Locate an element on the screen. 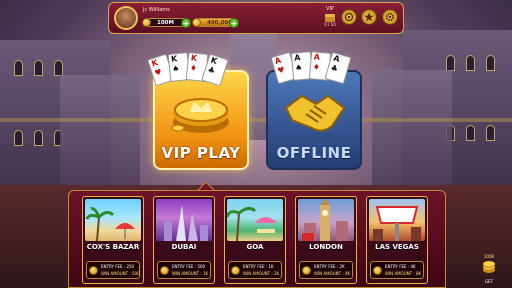 Image resolution: width=512 pixels, height=288 pixels. reward-label: GET is located at coordinates (489, 281).